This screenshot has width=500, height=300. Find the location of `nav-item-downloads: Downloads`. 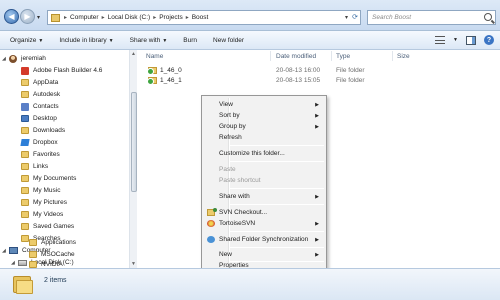

nav-item-downloads: Downloads is located at coordinates (43, 130).